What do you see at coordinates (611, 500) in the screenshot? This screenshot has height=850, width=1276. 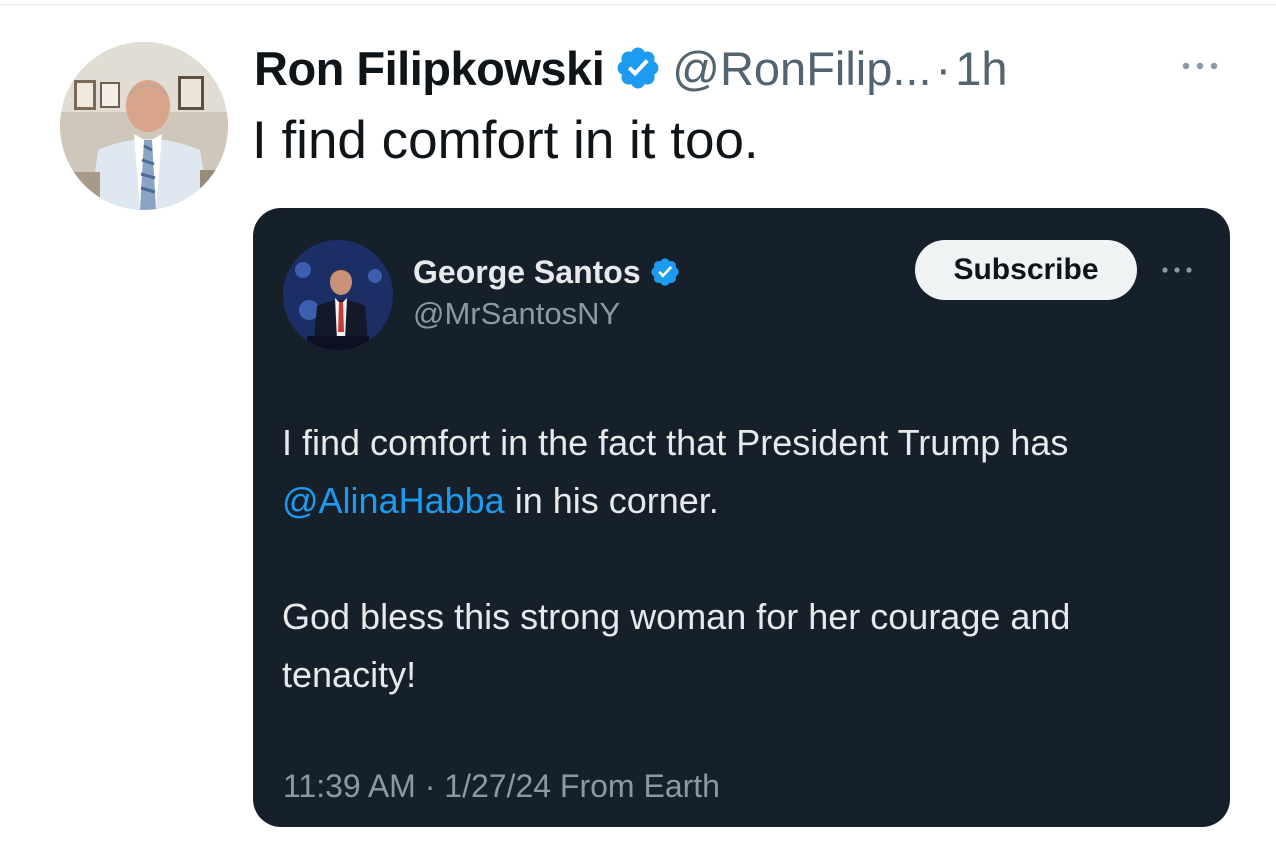 I see `quoted-post-text-segment: in his corner.` at bounding box center [611, 500].